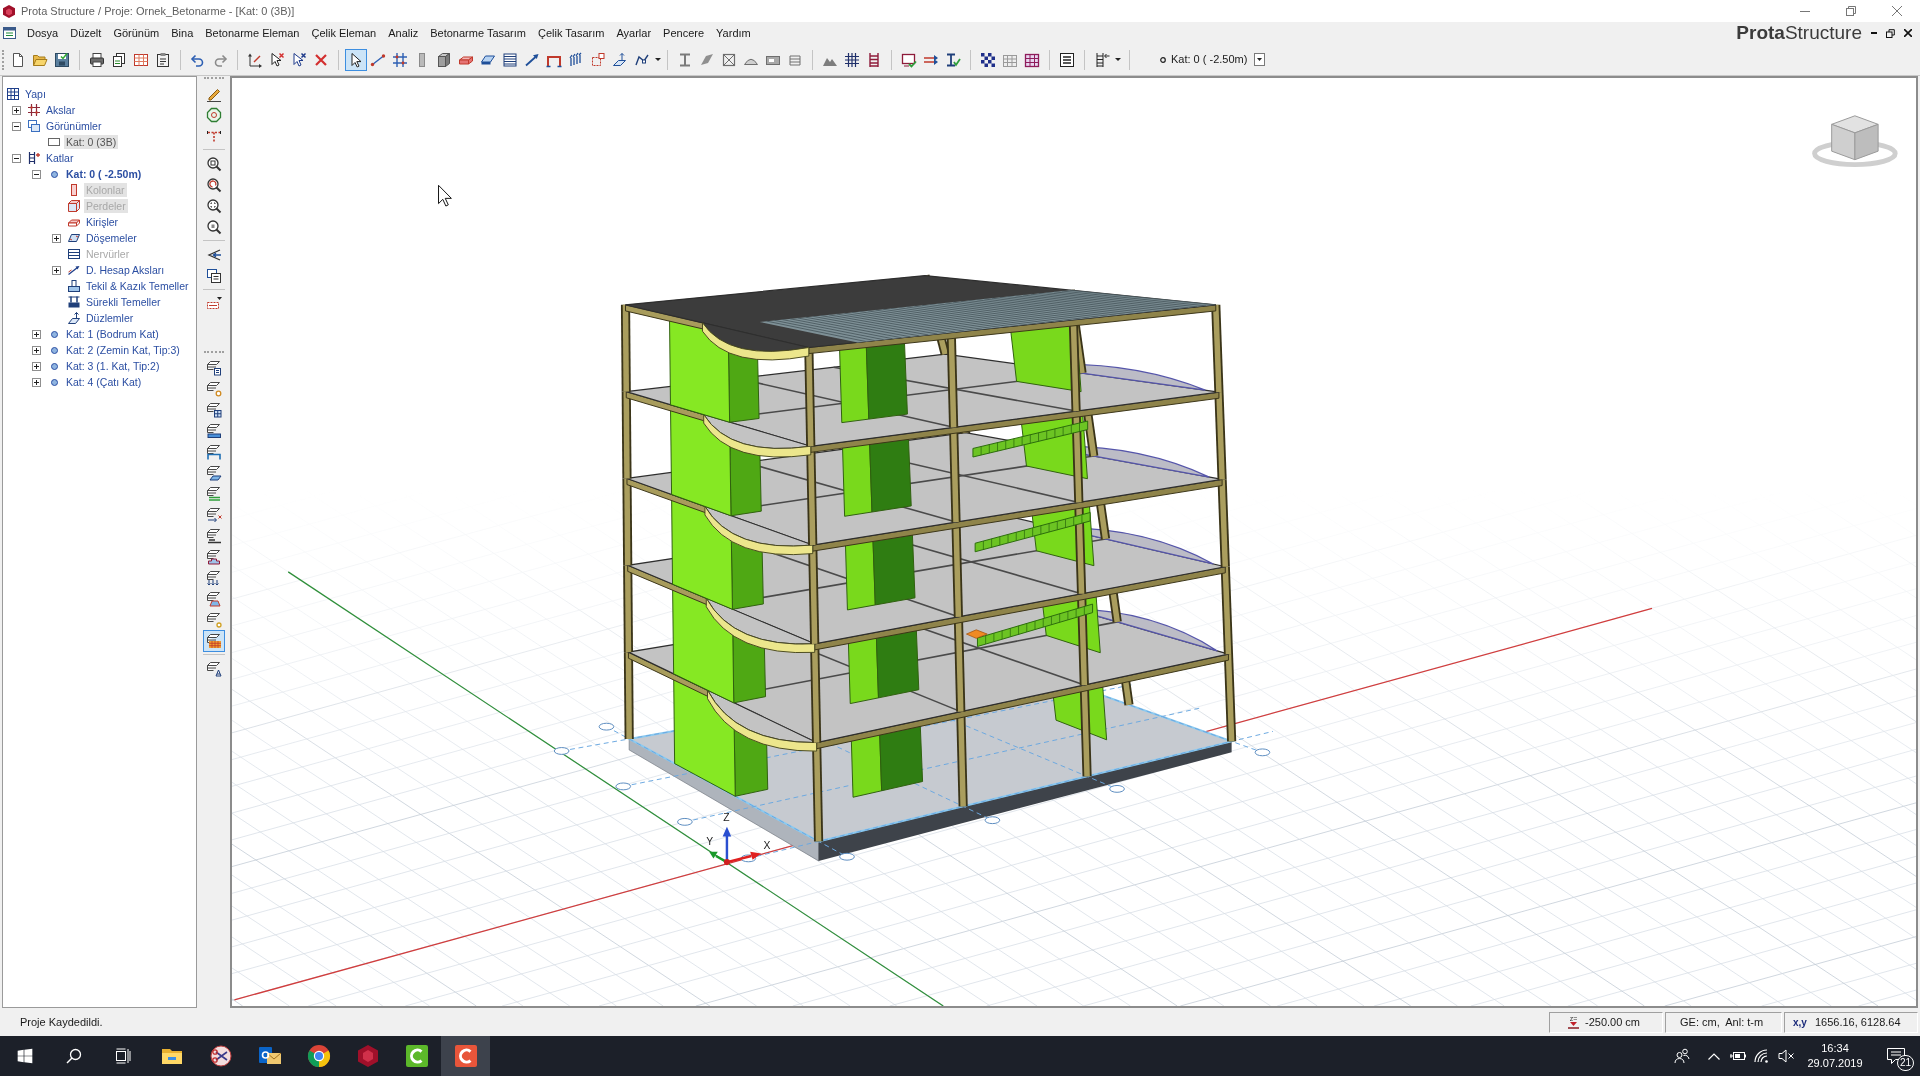 This screenshot has height=1076, width=1920. I want to click on stacked-pages-icon, so click(119, 59).